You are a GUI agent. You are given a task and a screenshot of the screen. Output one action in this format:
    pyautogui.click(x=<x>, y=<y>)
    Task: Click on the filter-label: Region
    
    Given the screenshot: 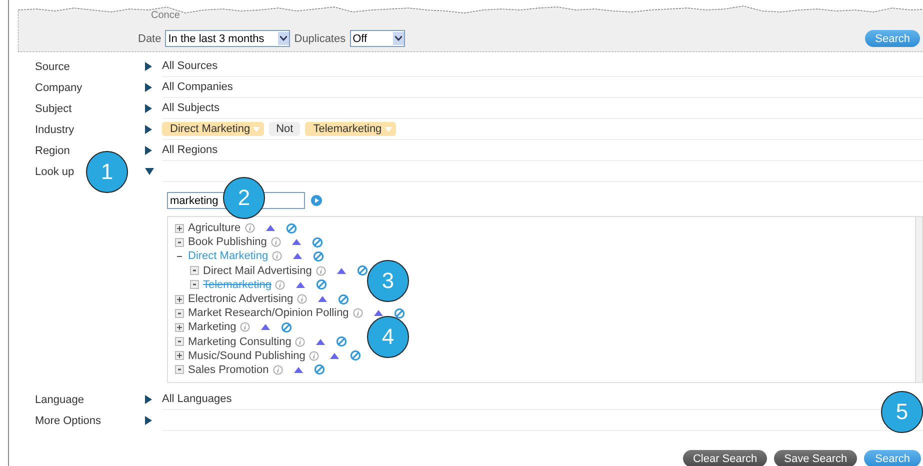 What is the action you would take?
    pyautogui.click(x=52, y=150)
    